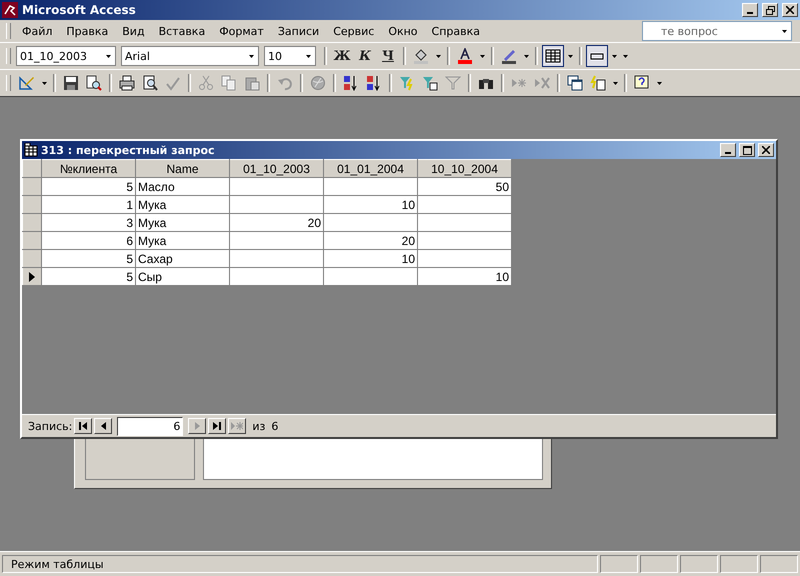  What do you see at coordinates (183, 169) in the screenshot?
I see `column-header: Name` at bounding box center [183, 169].